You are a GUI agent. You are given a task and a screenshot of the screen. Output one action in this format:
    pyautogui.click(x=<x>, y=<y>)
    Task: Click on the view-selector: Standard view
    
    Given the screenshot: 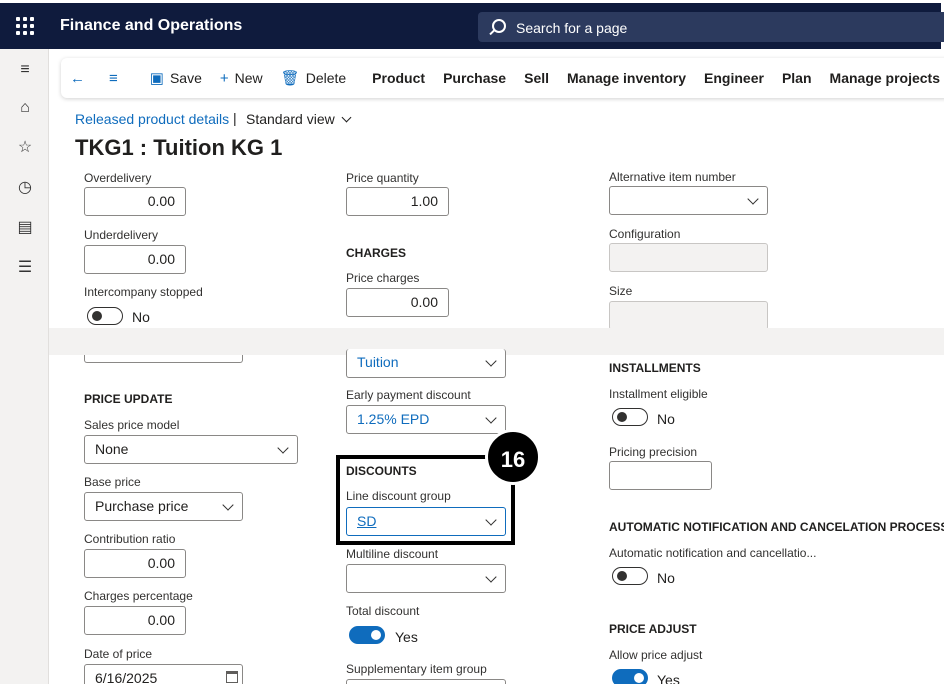 What is the action you would take?
    pyautogui.click(x=299, y=119)
    